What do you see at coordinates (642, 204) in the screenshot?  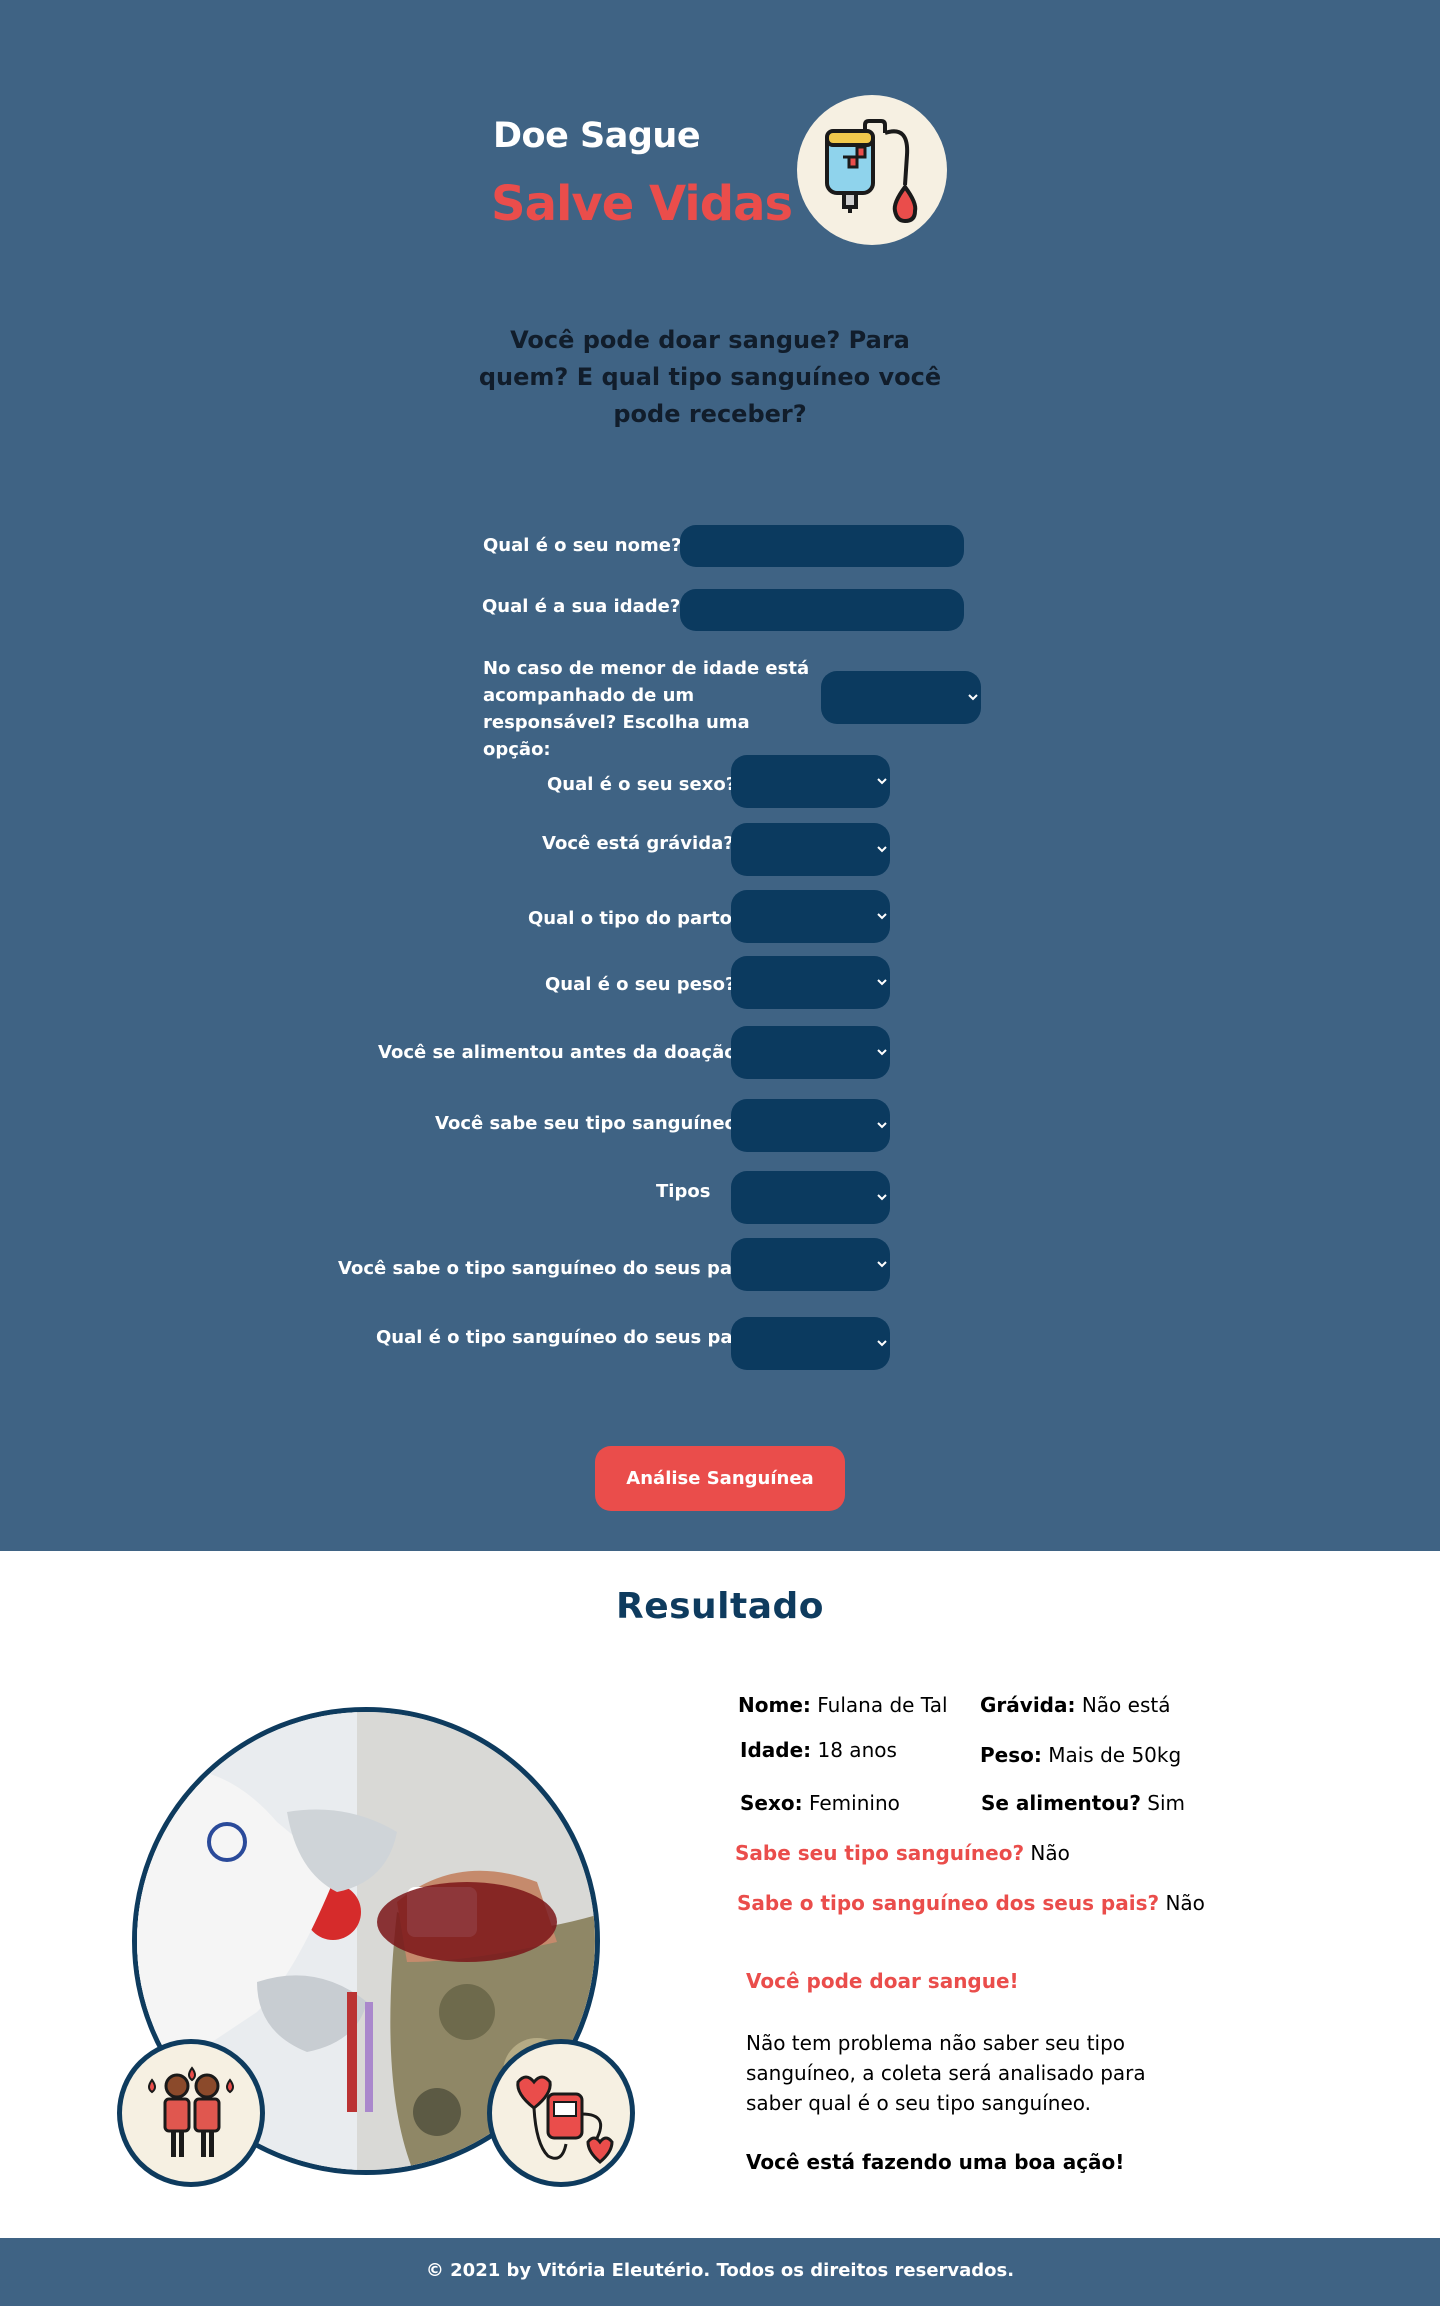 I see `brand-title-line2: Salve Vidas` at bounding box center [642, 204].